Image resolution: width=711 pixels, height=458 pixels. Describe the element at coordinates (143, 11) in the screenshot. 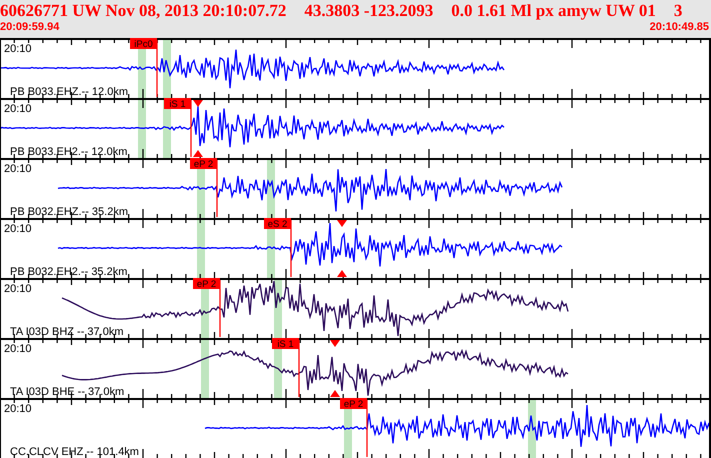

I see `event-summary-text: 60626771 UW Nov 08, 2013 20:10:07.72` at that location.